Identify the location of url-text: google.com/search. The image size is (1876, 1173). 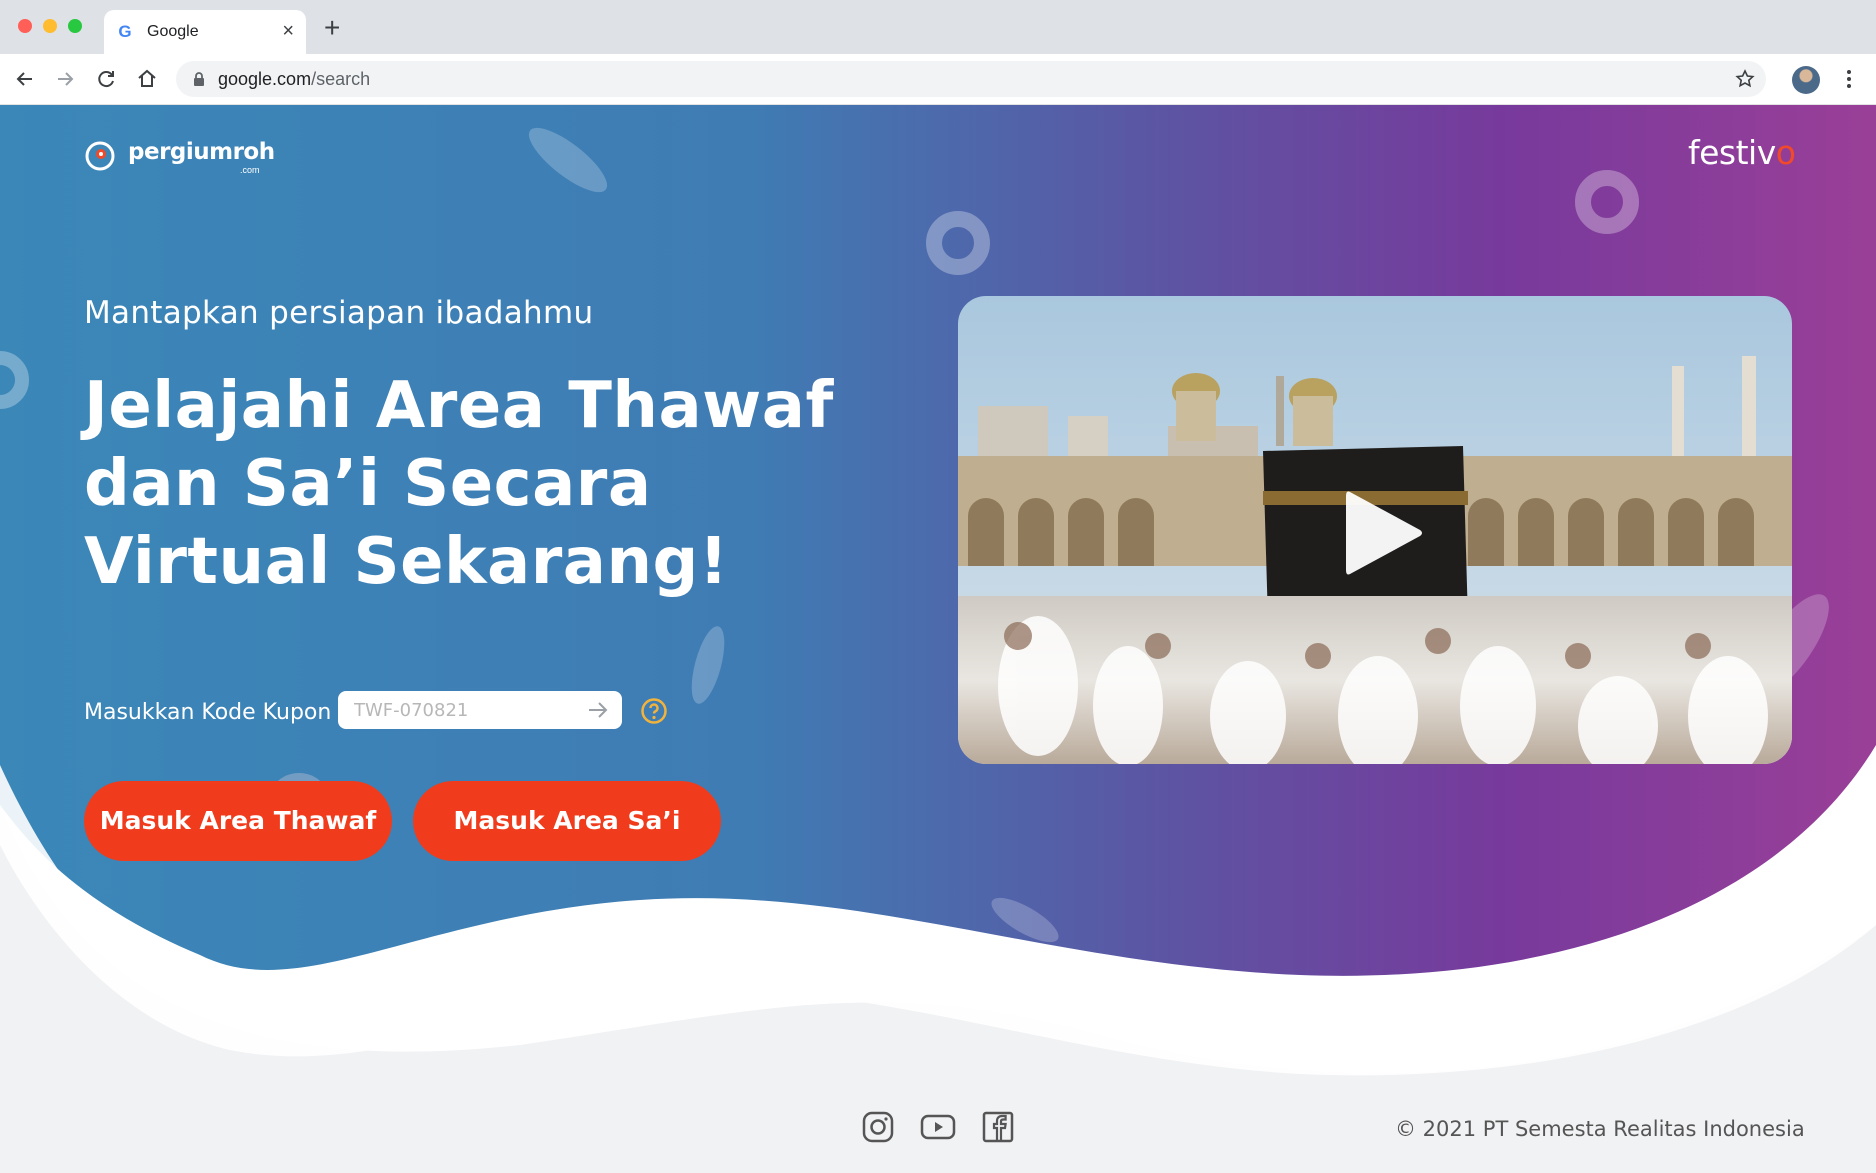
(294, 79).